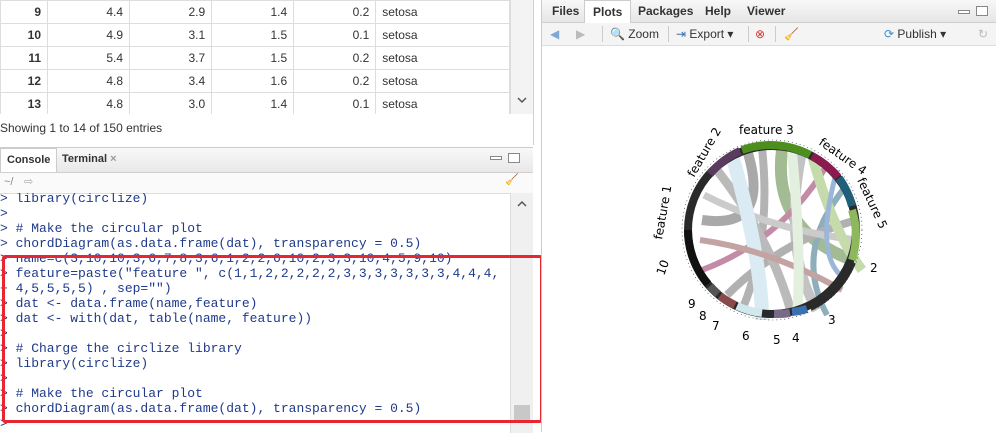  Describe the element at coordinates (643, 34) in the screenshot. I see `zoom-label: Zoom` at that location.